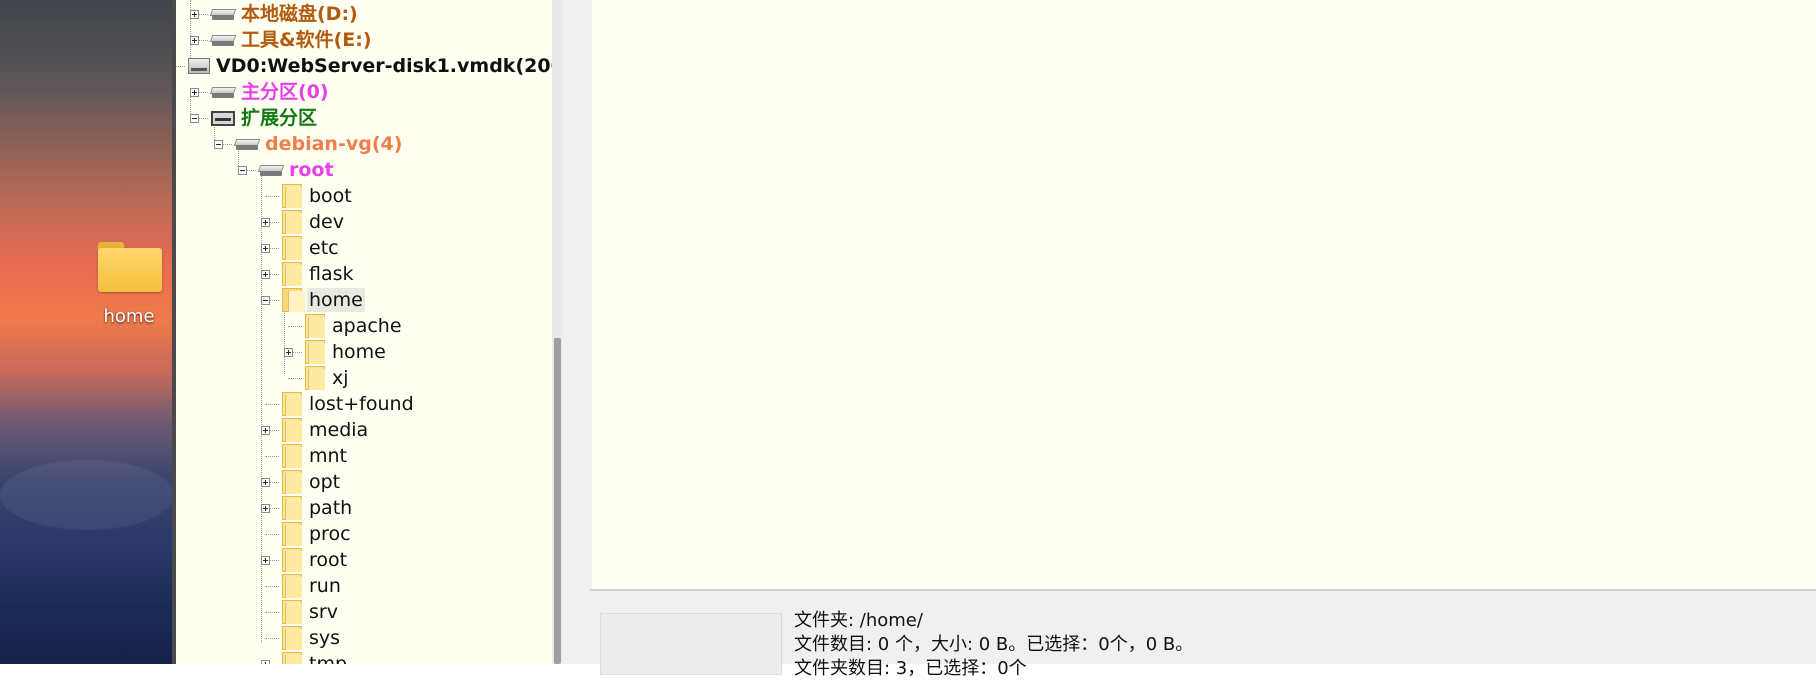 This screenshot has width=1816, height=680. Describe the element at coordinates (326, 222) in the screenshot. I see `tree-item-label: dev` at that location.